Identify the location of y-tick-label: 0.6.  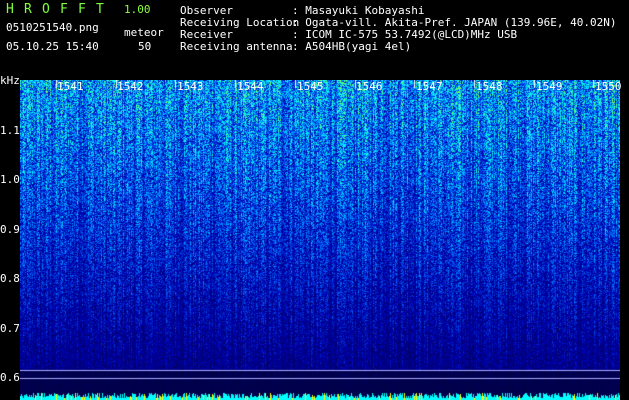
(10, 377).